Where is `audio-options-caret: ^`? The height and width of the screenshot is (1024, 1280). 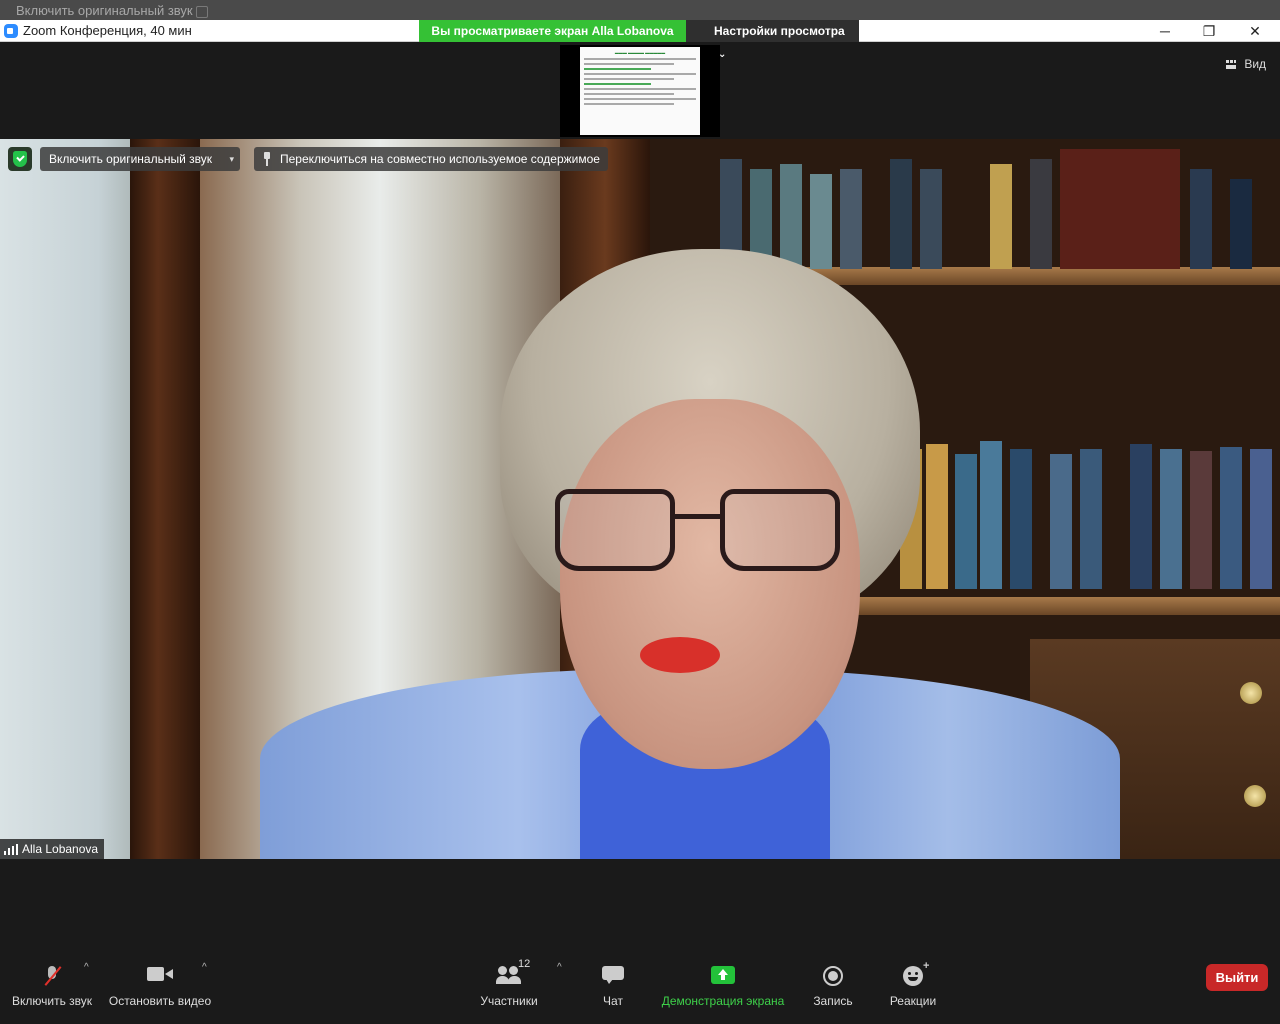
audio-options-caret: ^ is located at coordinates (86, 967).